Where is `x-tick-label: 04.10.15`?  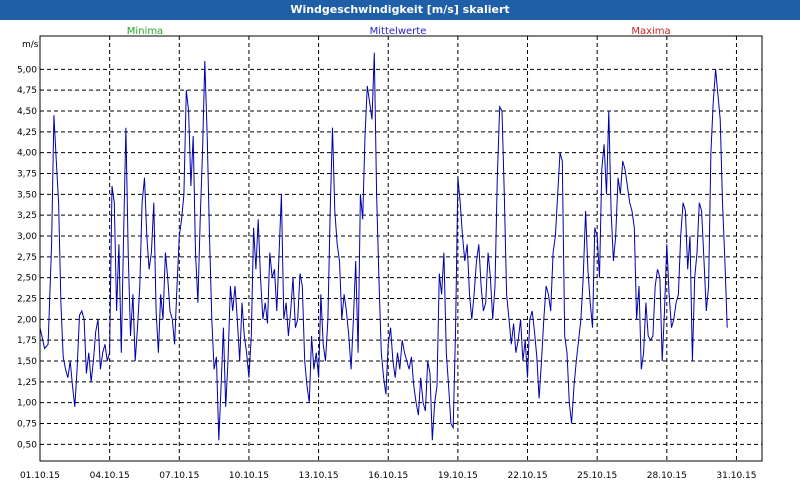 x-tick-label: 04.10.15 is located at coordinates (110, 476).